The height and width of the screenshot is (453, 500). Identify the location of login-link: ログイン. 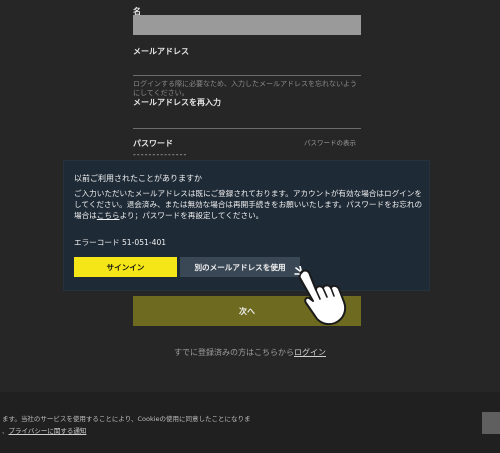
(310, 352).